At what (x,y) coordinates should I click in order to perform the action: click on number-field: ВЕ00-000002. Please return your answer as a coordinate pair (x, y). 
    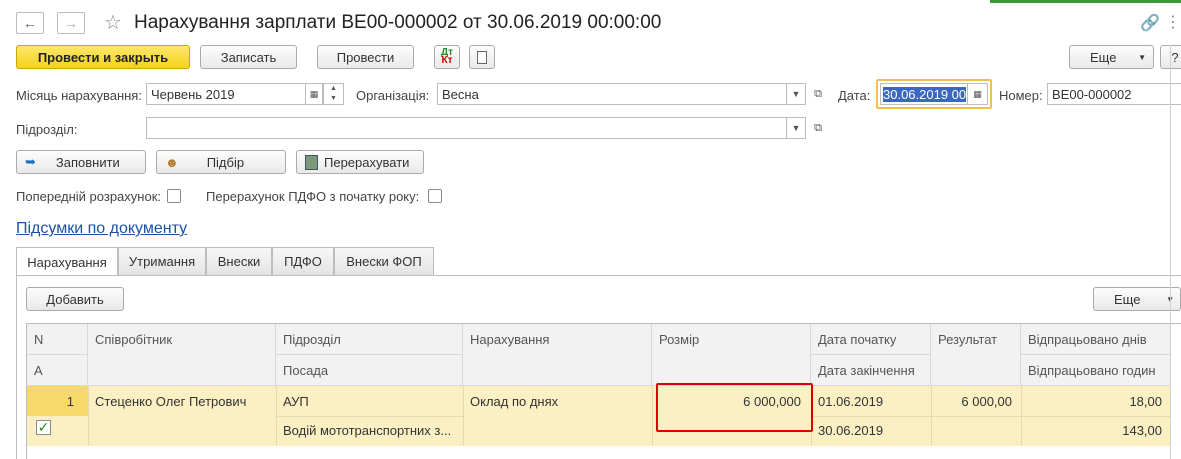
    Looking at the image, I should click on (1114, 94).